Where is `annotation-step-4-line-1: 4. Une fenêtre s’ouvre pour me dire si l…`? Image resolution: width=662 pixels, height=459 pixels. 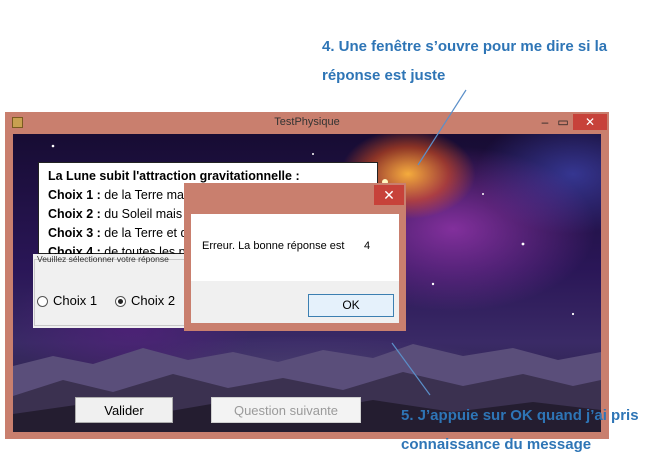
annotation-step-4-line-1: 4. Une fenêtre s’ouvre pour me dire si l… is located at coordinates (465, 46).